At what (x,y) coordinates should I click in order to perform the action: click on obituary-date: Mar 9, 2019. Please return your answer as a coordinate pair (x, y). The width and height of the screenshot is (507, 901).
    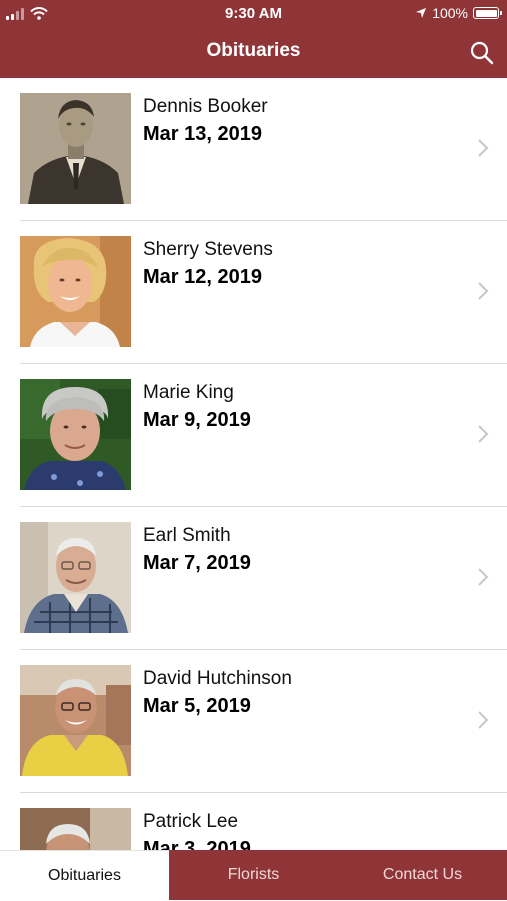
    Looking at the image, I should click on (197, 420).